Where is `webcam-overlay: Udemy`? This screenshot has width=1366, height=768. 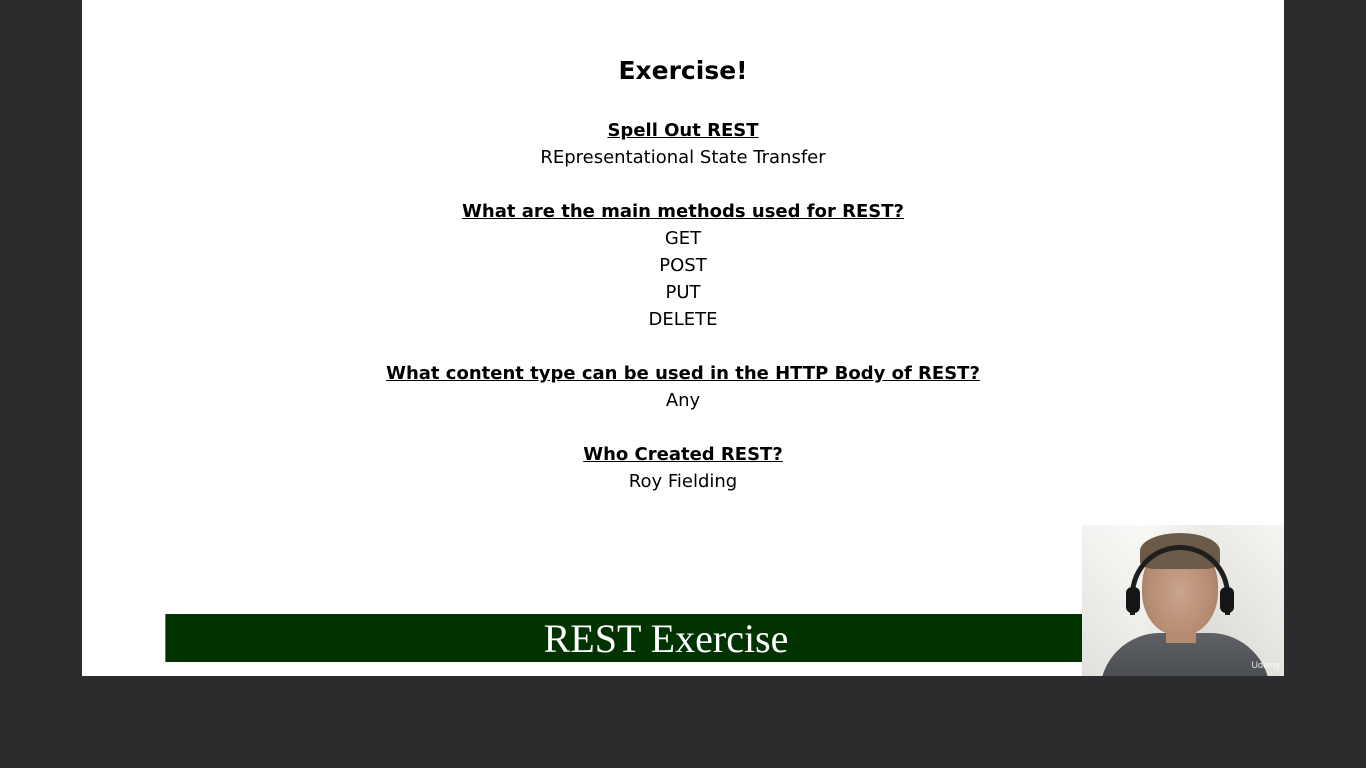
webcam-overlay: Udemy is located at coordinates (1183, 600).